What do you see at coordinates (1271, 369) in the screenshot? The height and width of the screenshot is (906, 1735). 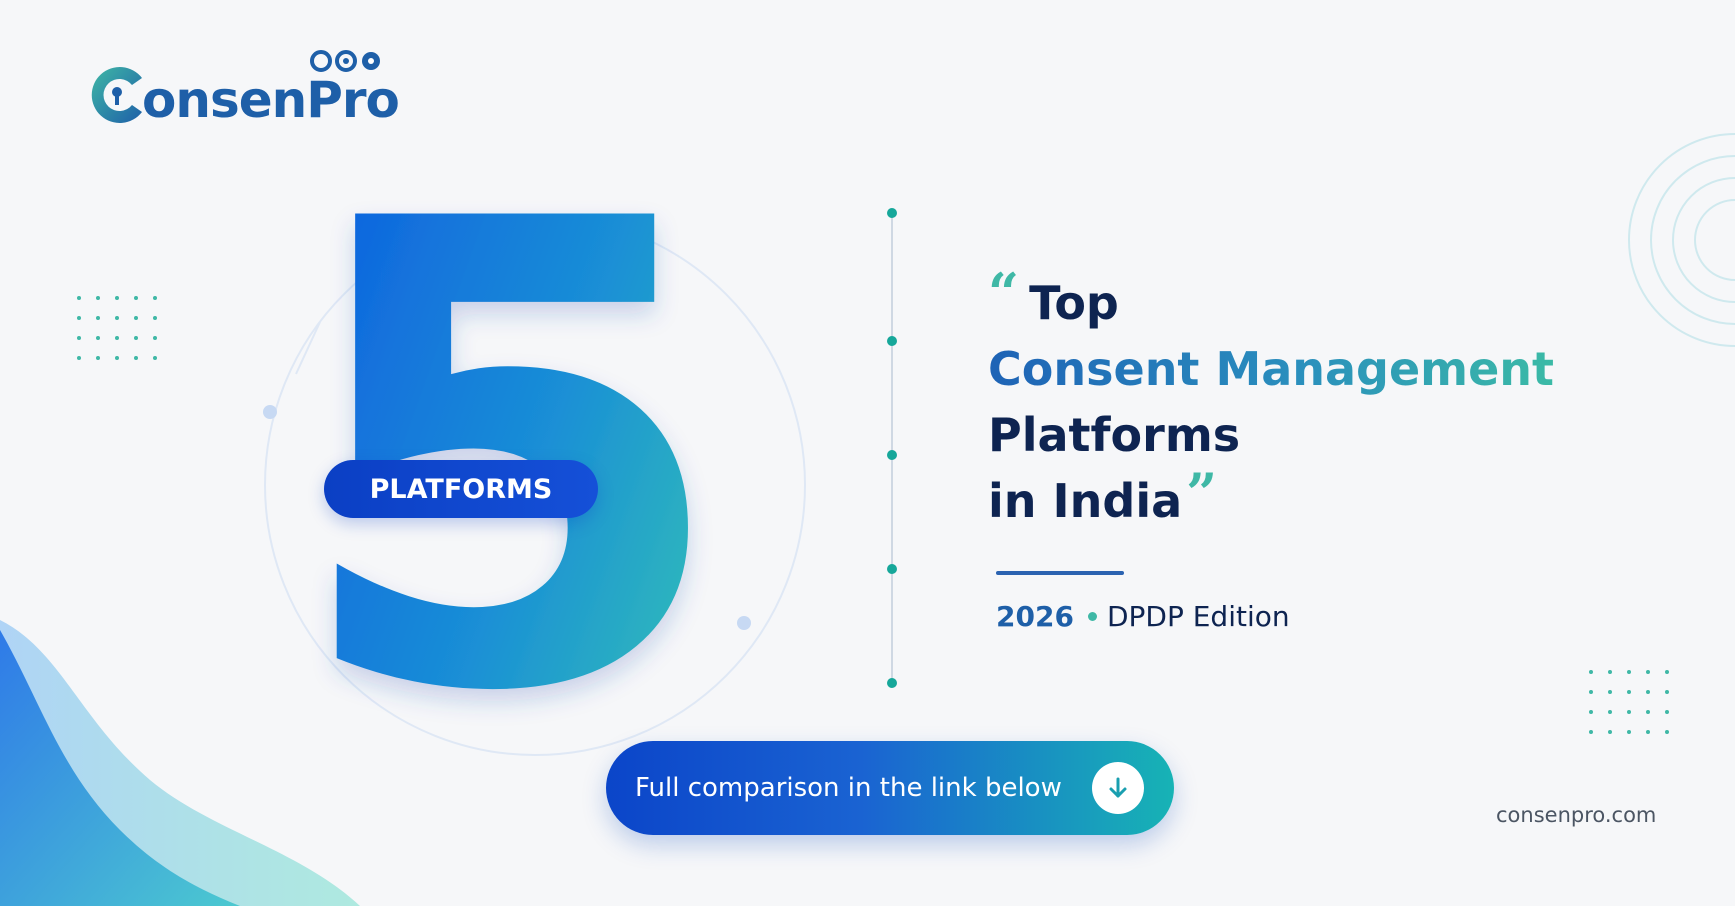 I see `headline-accent: Consent Management` at bounding box center [1271, 369].